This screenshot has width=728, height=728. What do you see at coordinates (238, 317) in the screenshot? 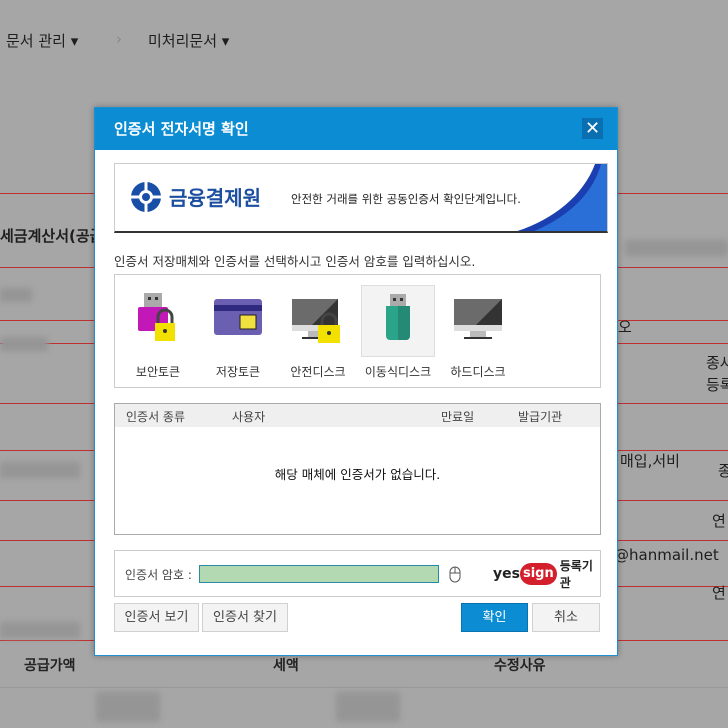
I see `storage-token-icon` at bounding box center [238, 317].